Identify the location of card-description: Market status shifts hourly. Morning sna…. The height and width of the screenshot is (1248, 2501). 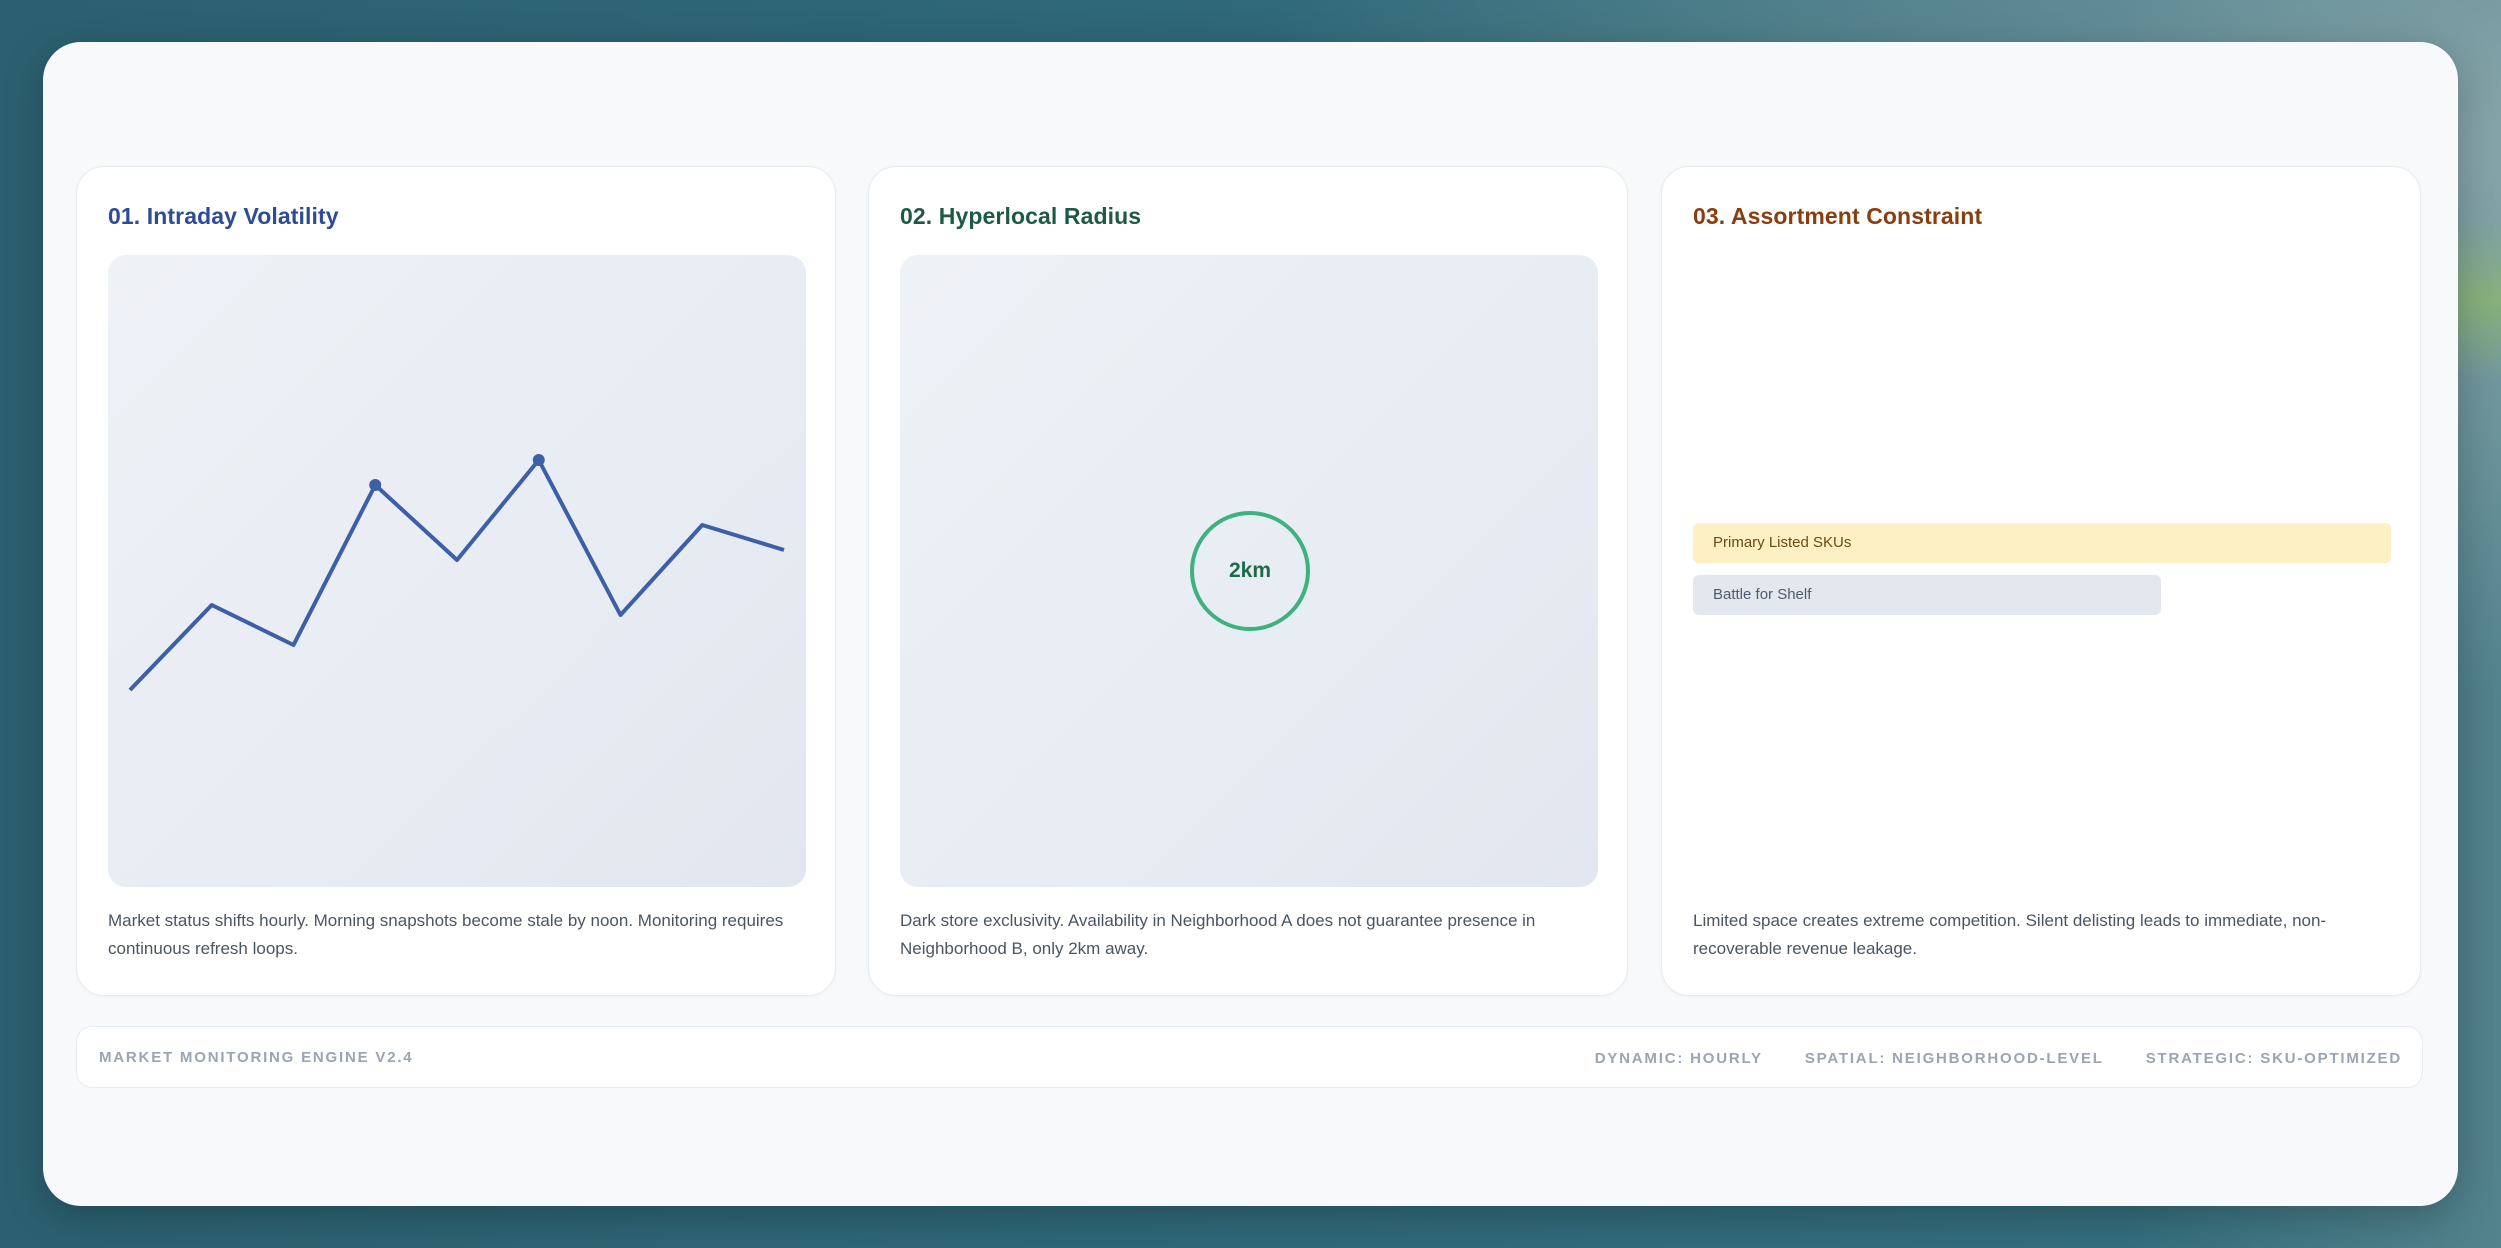
(446, 934).